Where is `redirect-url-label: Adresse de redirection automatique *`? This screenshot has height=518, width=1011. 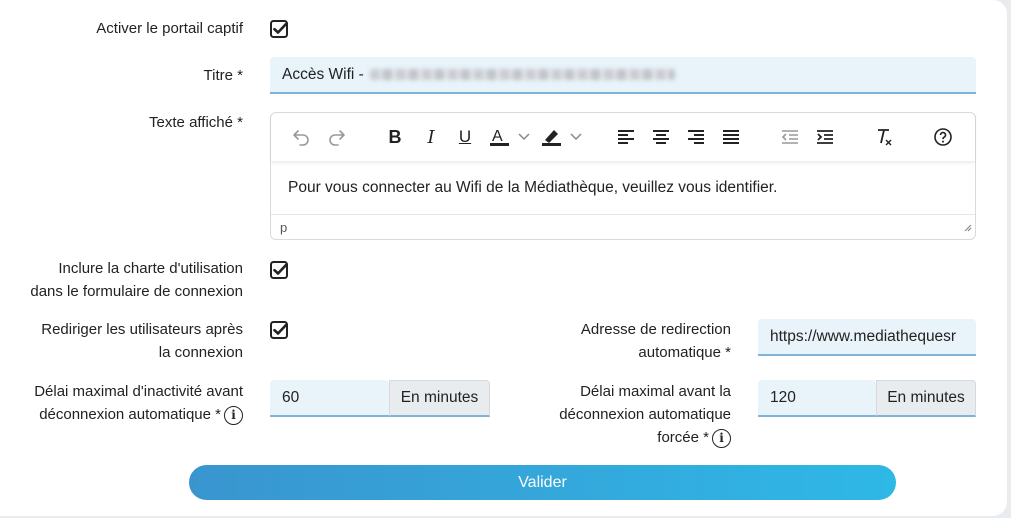 redirect-url-label: Adresse de redirection automatique * is located at coordinates (655, 341).